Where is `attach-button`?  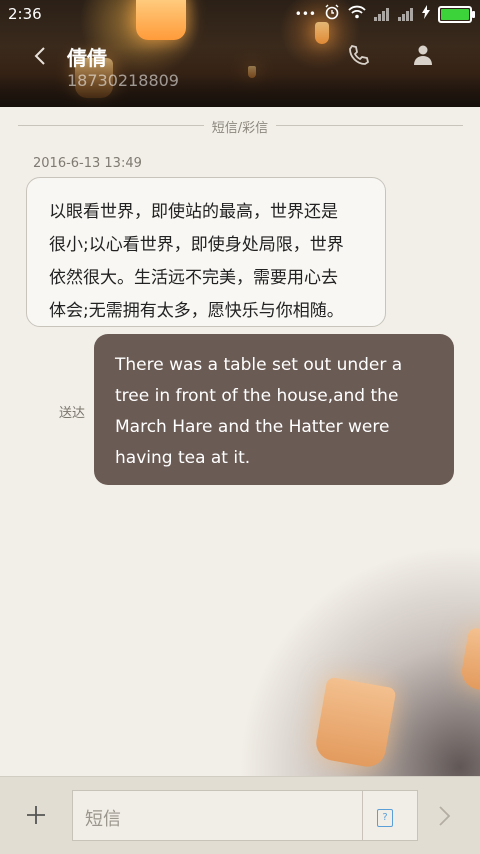
attach-button is located at coordinates (36, 815).